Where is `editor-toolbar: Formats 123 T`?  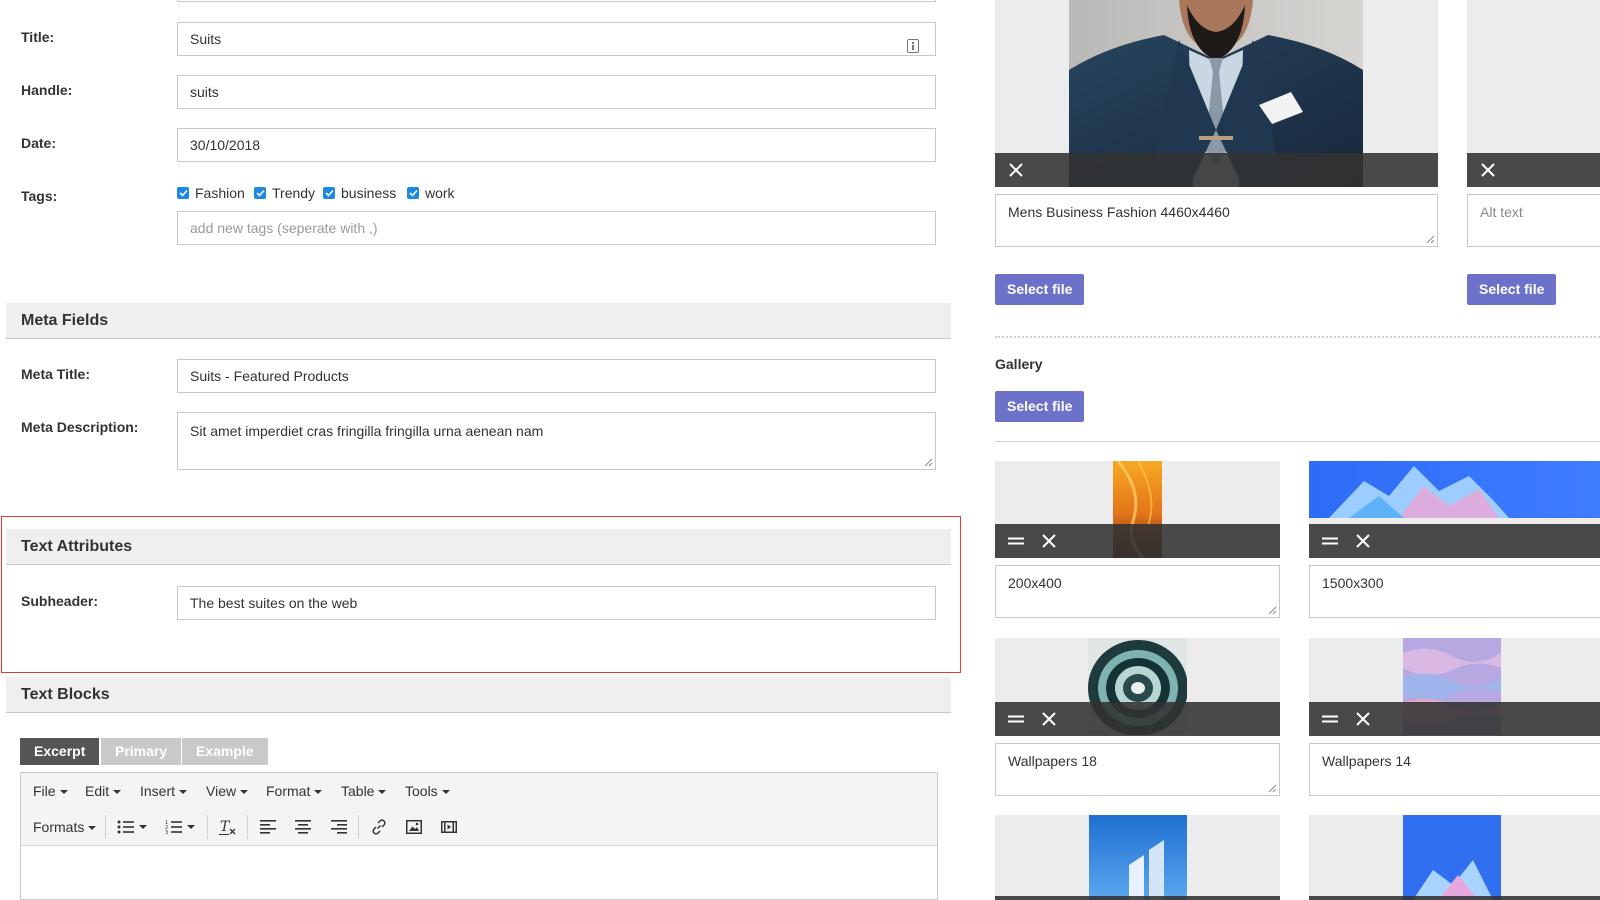
editor-toolbar: Formats 123 T is located at coordinates (479, 827).